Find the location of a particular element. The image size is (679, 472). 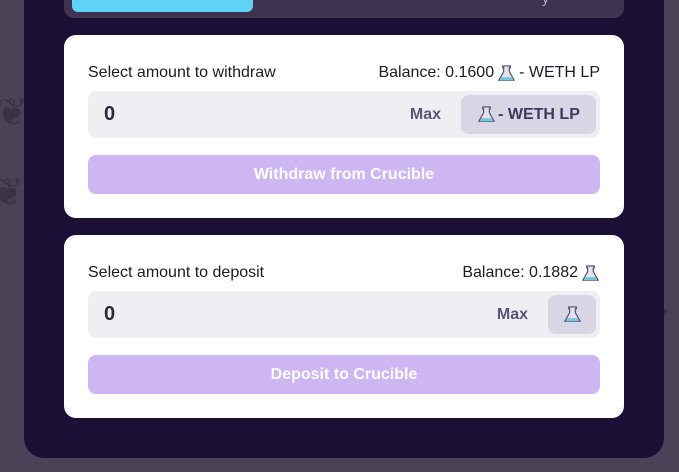

withdraw-token-selector: - WETH LP is located at coordinates (528, 114).